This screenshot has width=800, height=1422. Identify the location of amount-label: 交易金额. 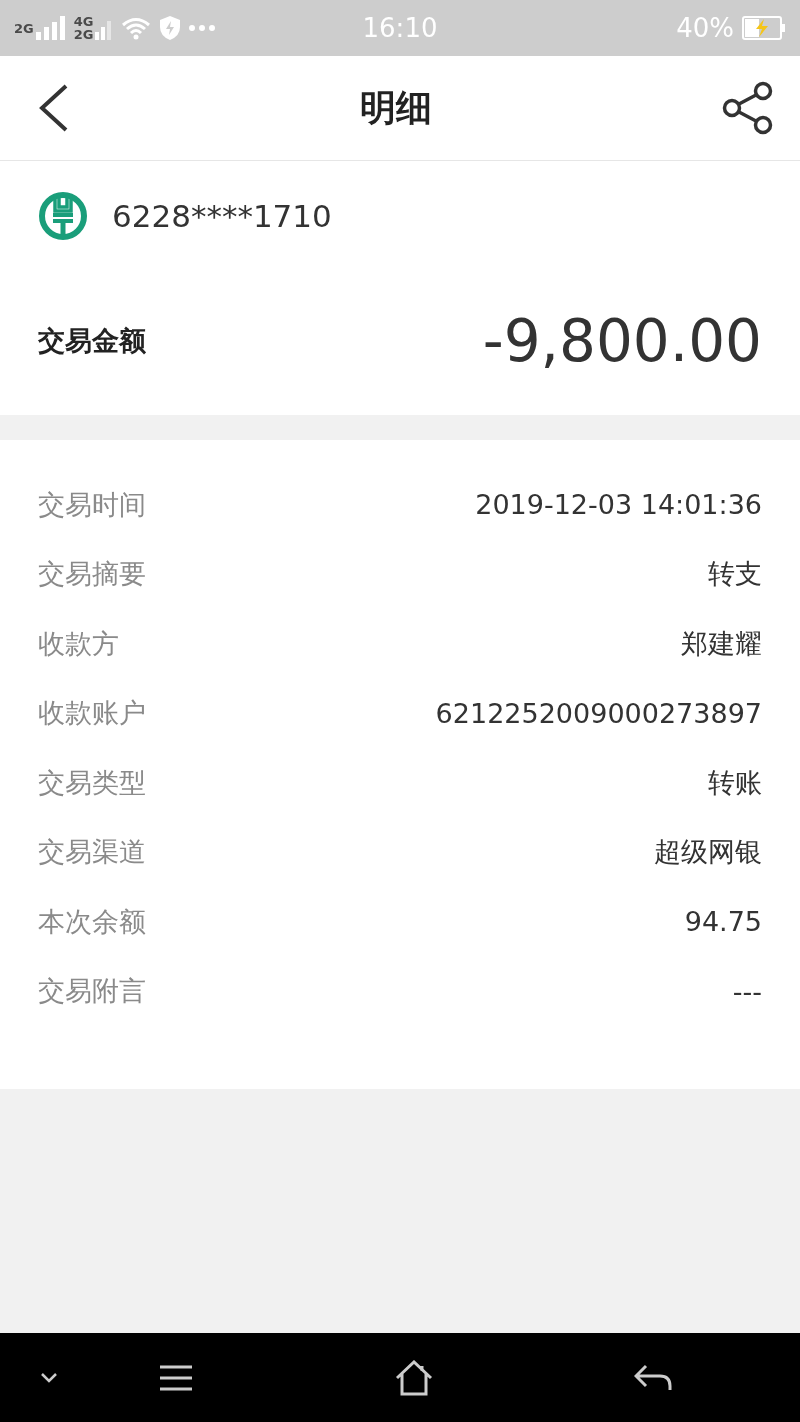
(92, 341).